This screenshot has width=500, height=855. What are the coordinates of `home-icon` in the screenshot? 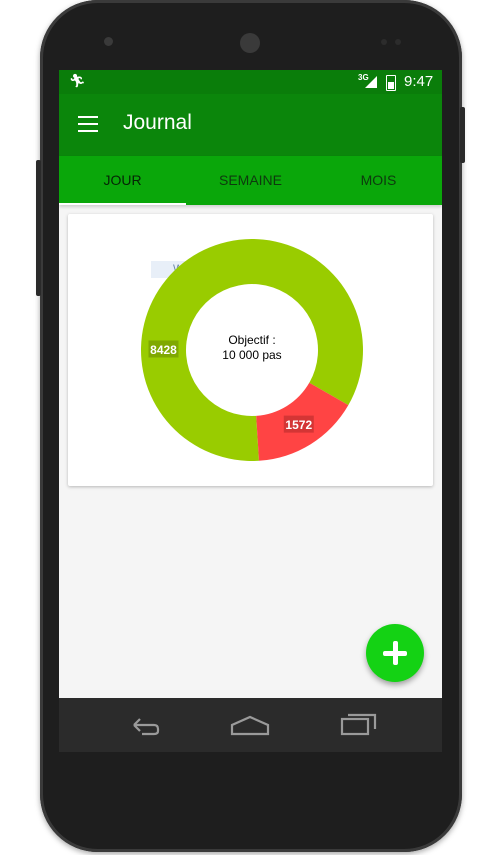 It's located at (250, 725).